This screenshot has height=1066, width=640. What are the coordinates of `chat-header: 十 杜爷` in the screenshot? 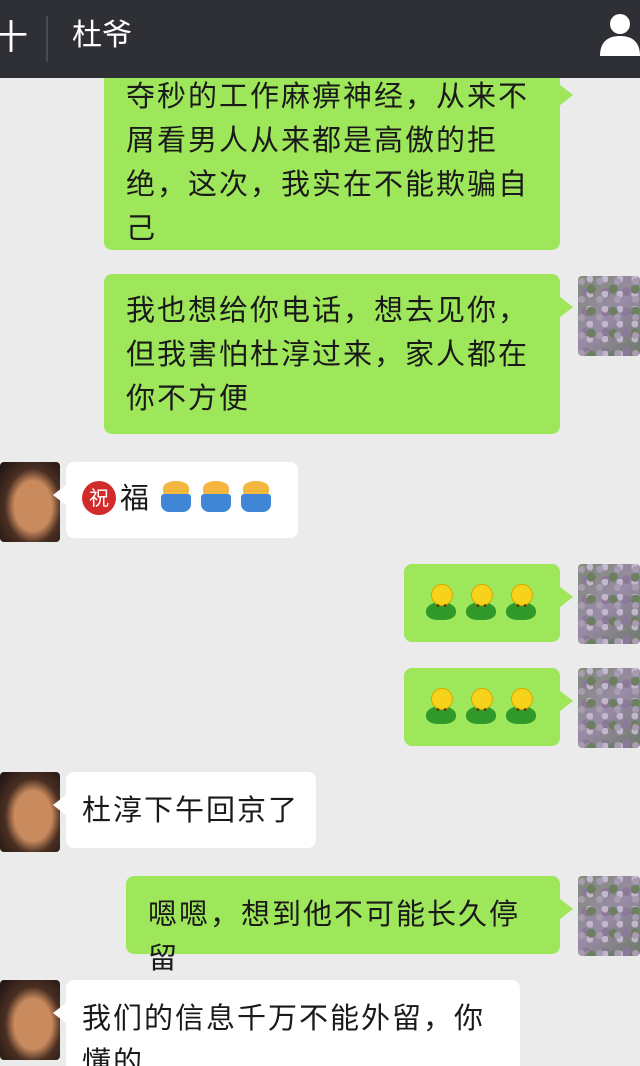 It's located at (320, 39).